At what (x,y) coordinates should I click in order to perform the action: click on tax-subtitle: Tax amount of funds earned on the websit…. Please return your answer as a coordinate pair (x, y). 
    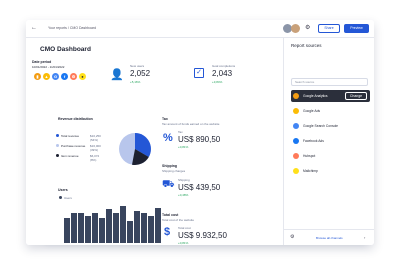
    Looking at the image, I should click on (191, 124).